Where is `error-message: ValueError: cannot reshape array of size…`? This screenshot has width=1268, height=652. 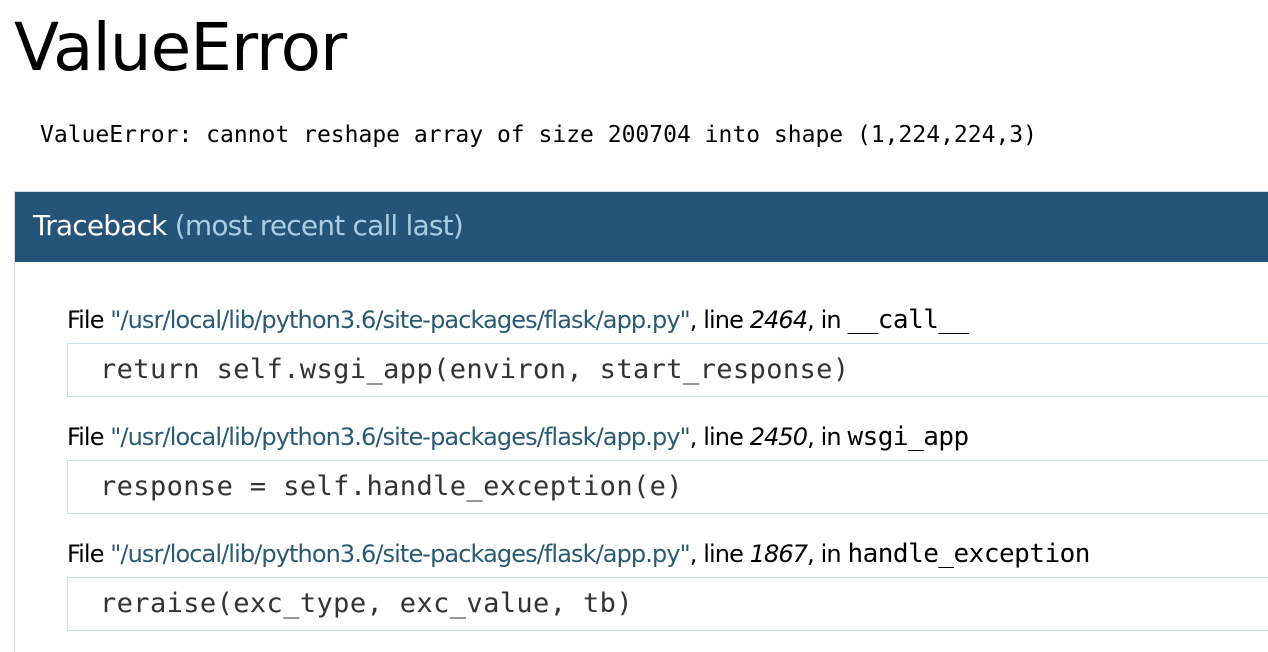 error-message: ValueError: cannot reshape array of size… is located at coordinates (538, 135).